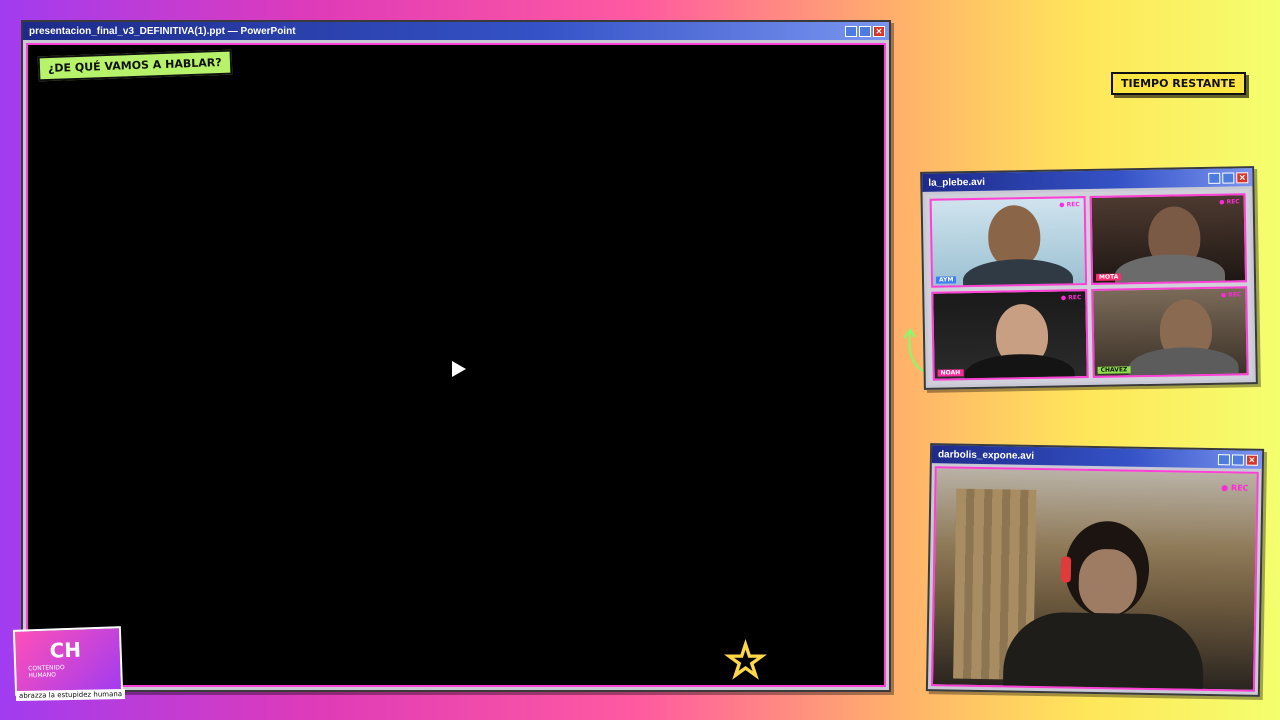 The image size is (1280, 720). What do you see at coordinates (1168, 239) in the screenshot?
I see `webcam-feed: ● REC MOTA` at bounding box center [1168, 239].